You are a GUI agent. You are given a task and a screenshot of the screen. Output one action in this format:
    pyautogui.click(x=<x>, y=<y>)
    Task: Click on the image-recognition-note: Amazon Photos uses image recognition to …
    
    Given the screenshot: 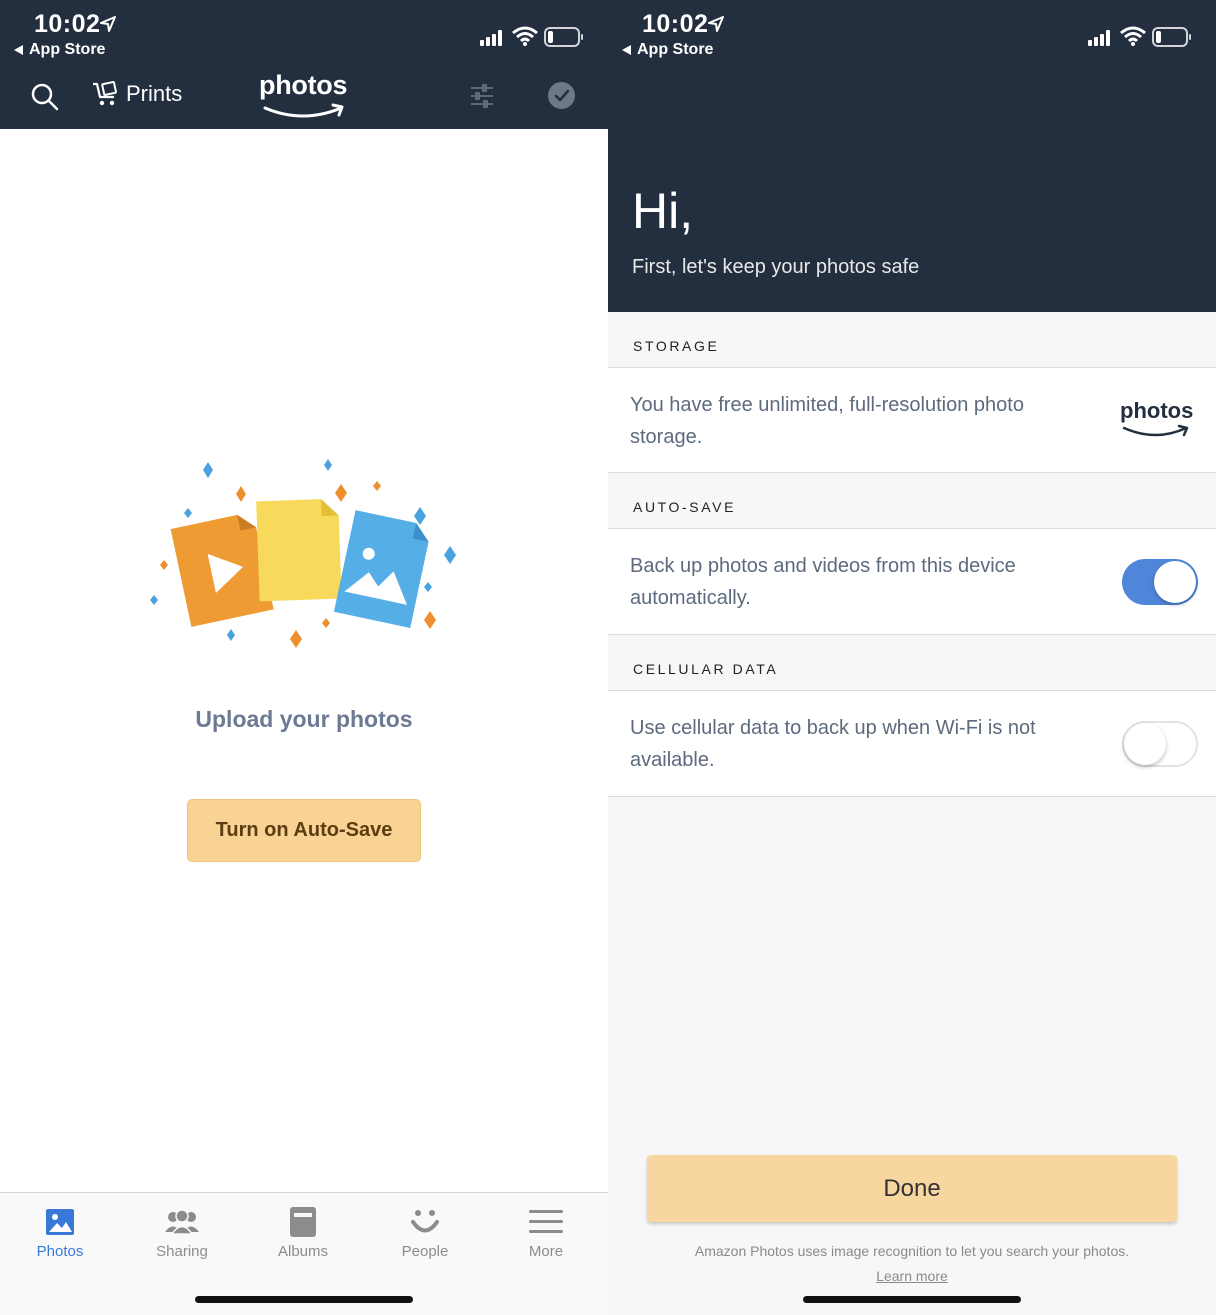 What is the action you would take?
    pyautogui.click(x=912, y=1251)
    